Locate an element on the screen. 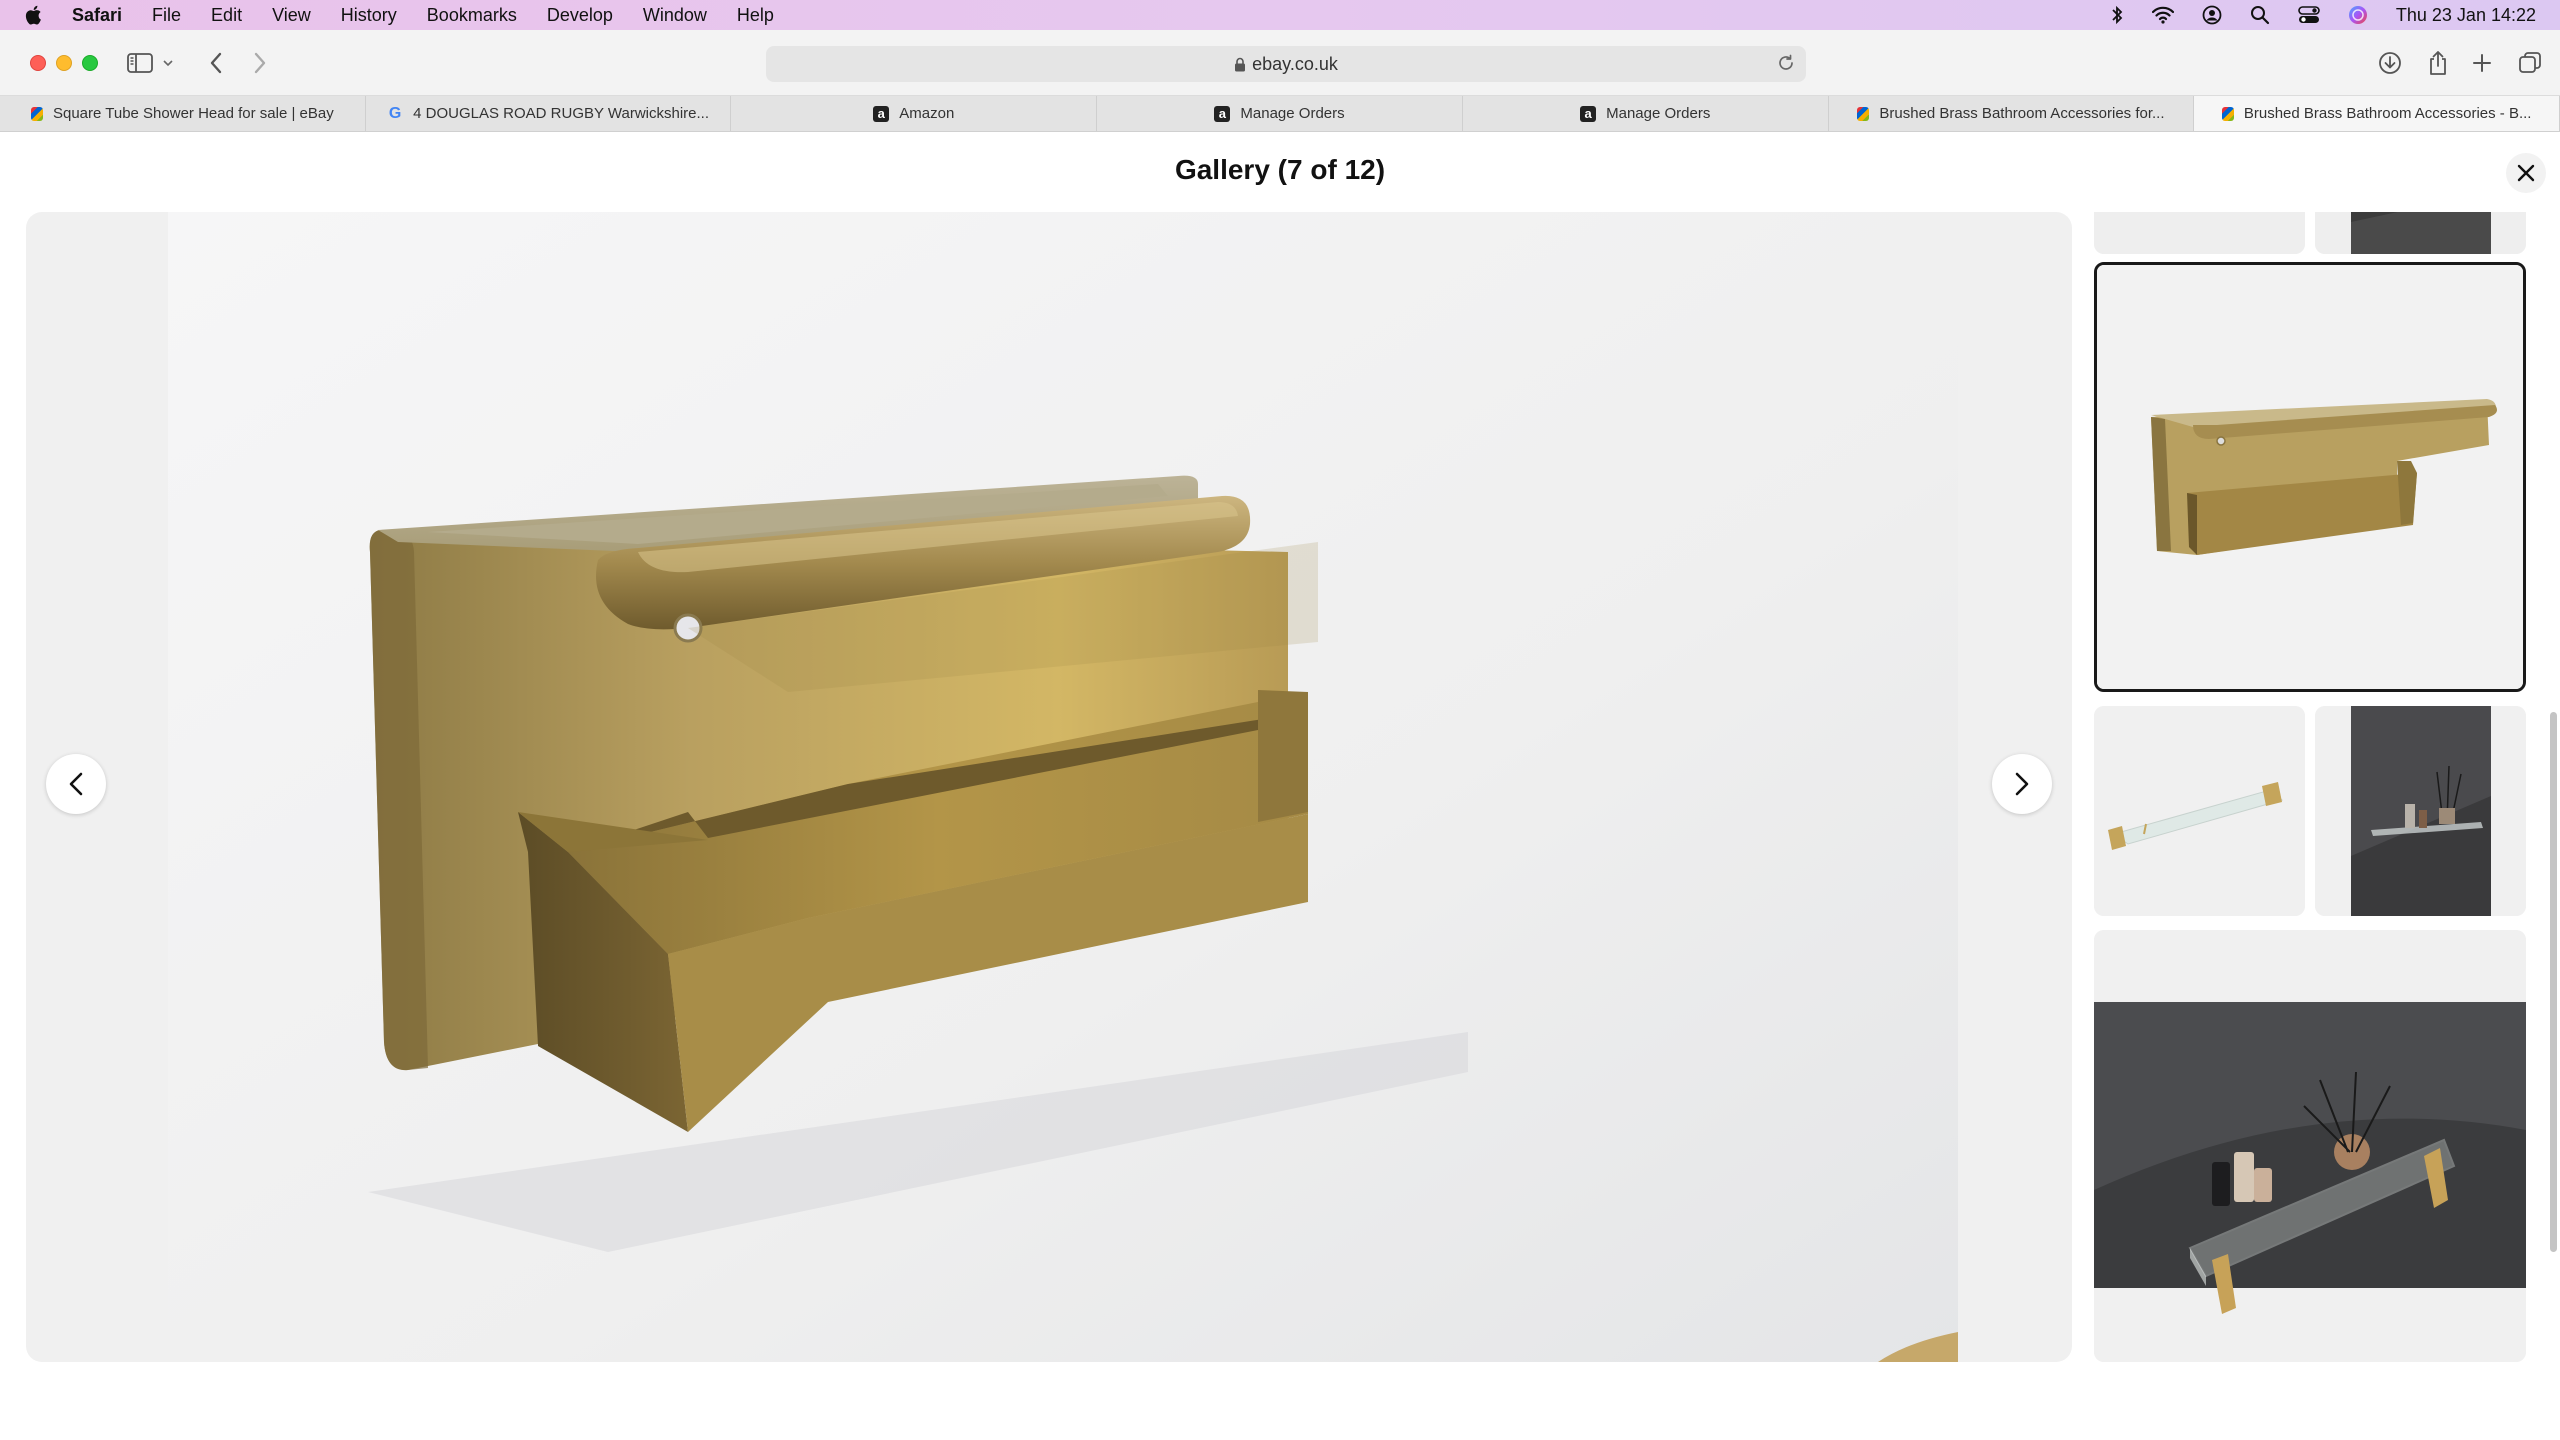 The height and width of the screenshot is (1440, 2560). thumbnail-glass-shelf is located at coordinates (2199, 811).